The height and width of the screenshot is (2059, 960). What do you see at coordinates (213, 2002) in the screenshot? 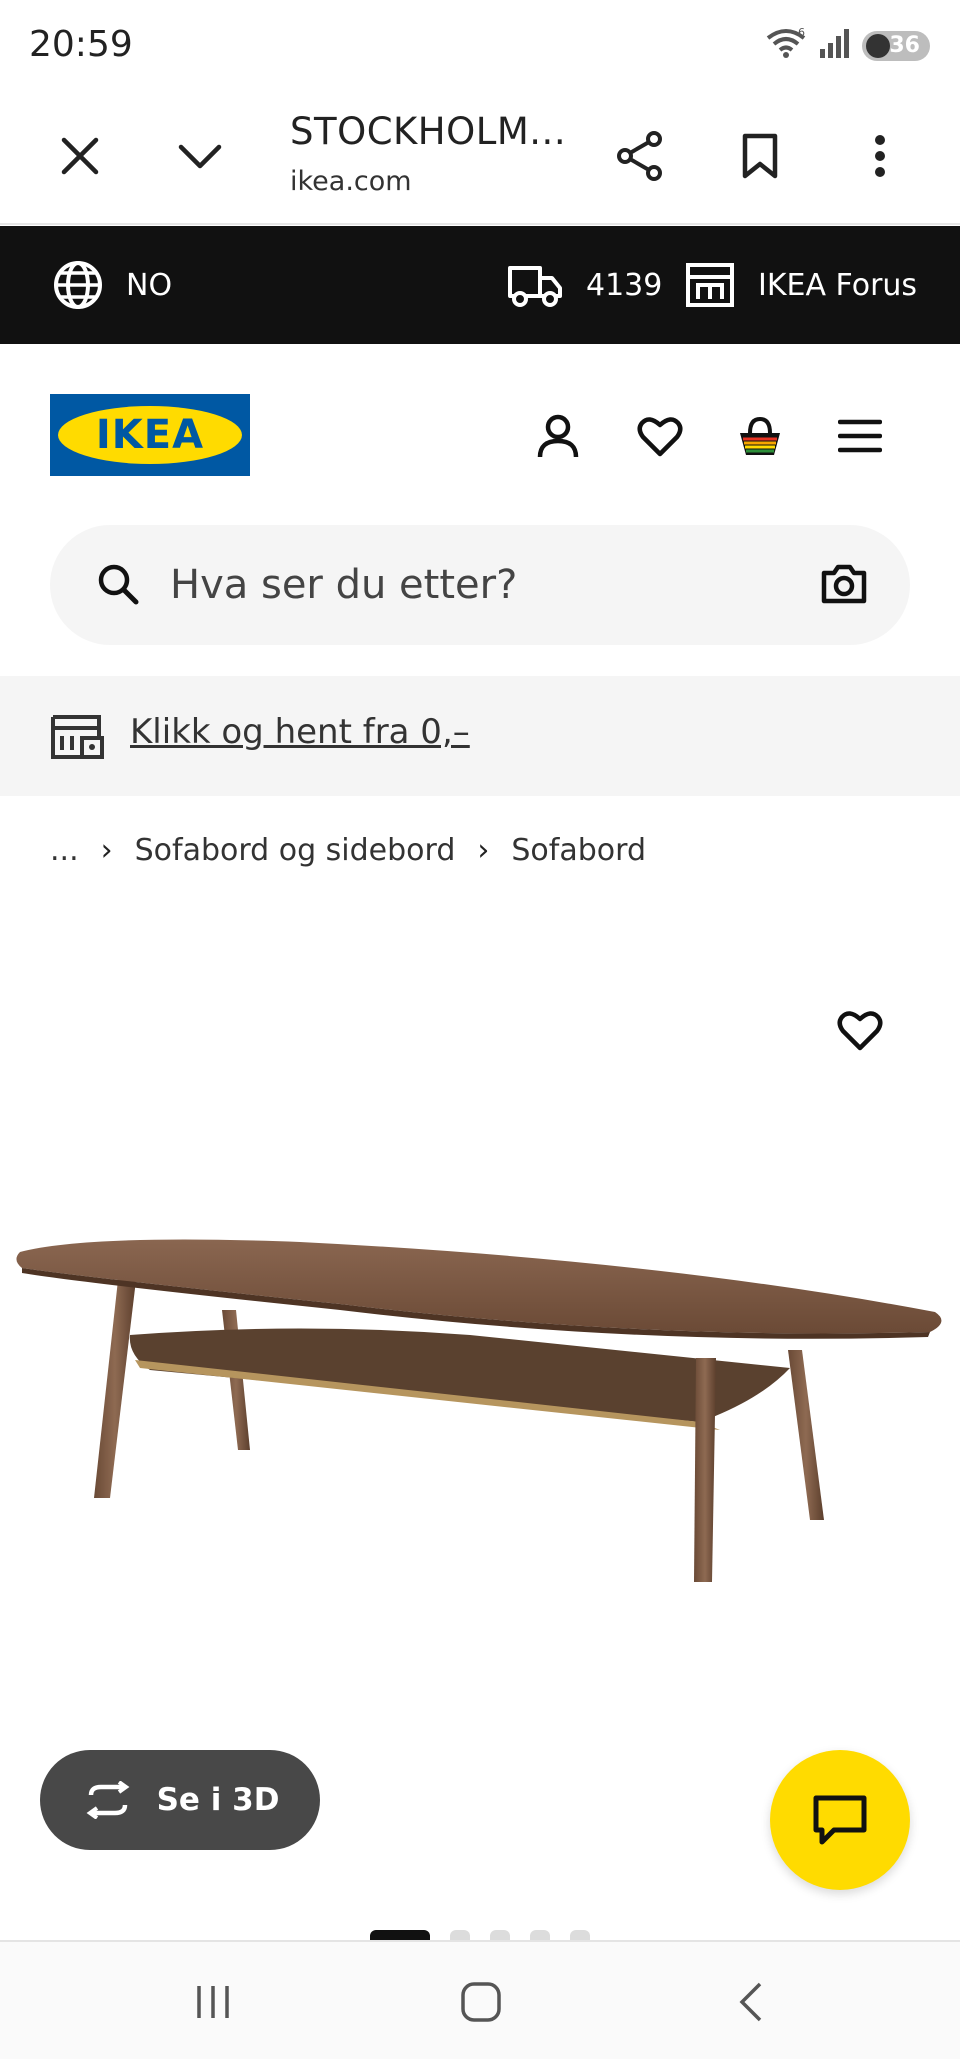
I see `recent-apps-icon` at bounding box center [213, 2002].